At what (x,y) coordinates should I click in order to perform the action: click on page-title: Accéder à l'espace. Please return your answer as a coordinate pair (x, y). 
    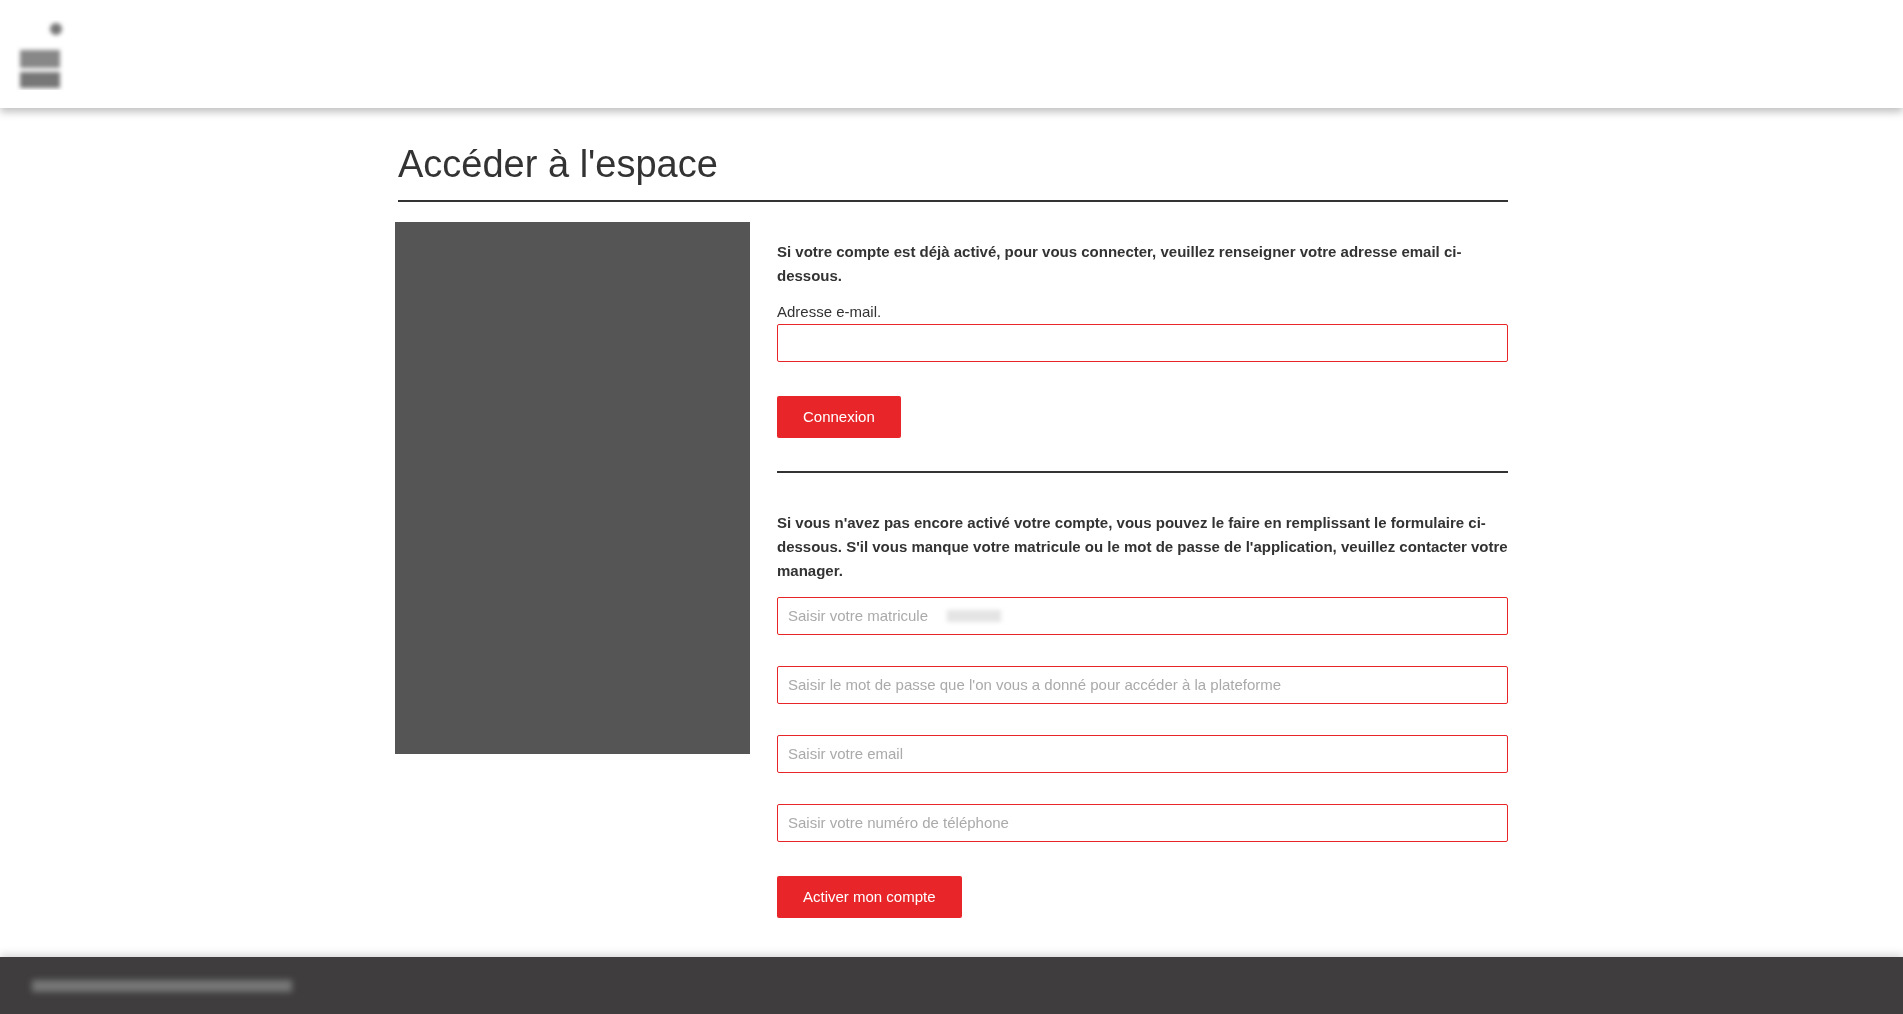
    Looking at the image, I should click on (558, 164).